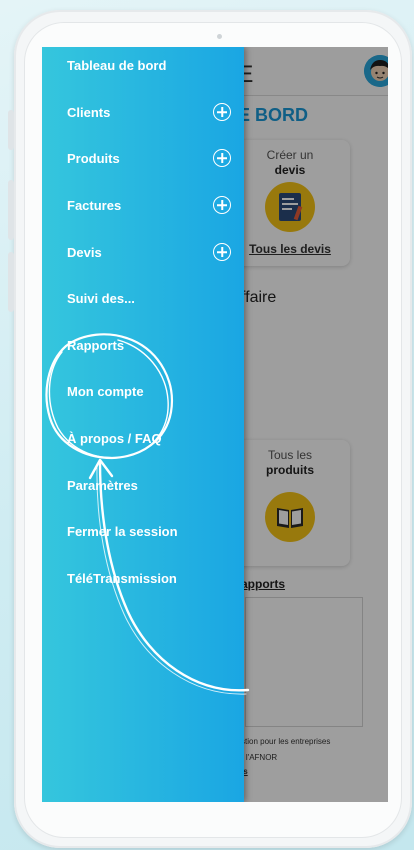 Image resolution: width=414 pixels, height=850 pixels. What do you see at coordinates (122, 531) in the screenshot?
I see `menu-item-label: Fermer la session` at bounding box center [122, 531].